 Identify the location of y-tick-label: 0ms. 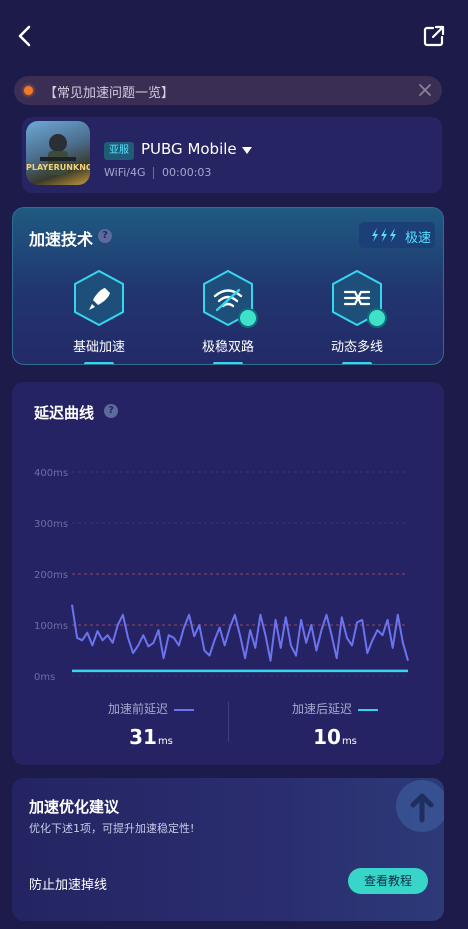
(44, 677).